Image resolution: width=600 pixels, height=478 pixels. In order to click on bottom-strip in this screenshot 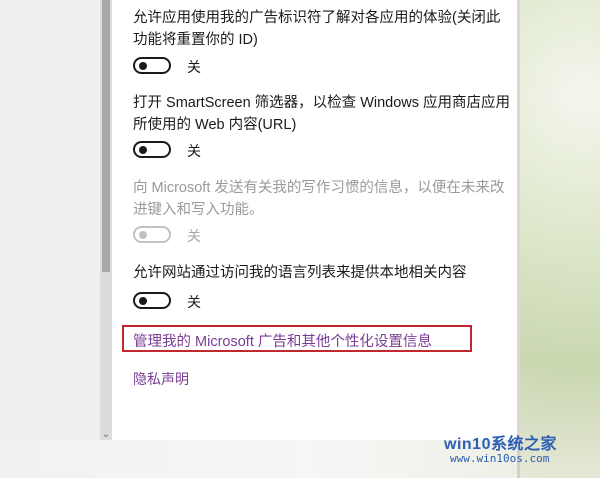, I will do `click(260, 459)`.